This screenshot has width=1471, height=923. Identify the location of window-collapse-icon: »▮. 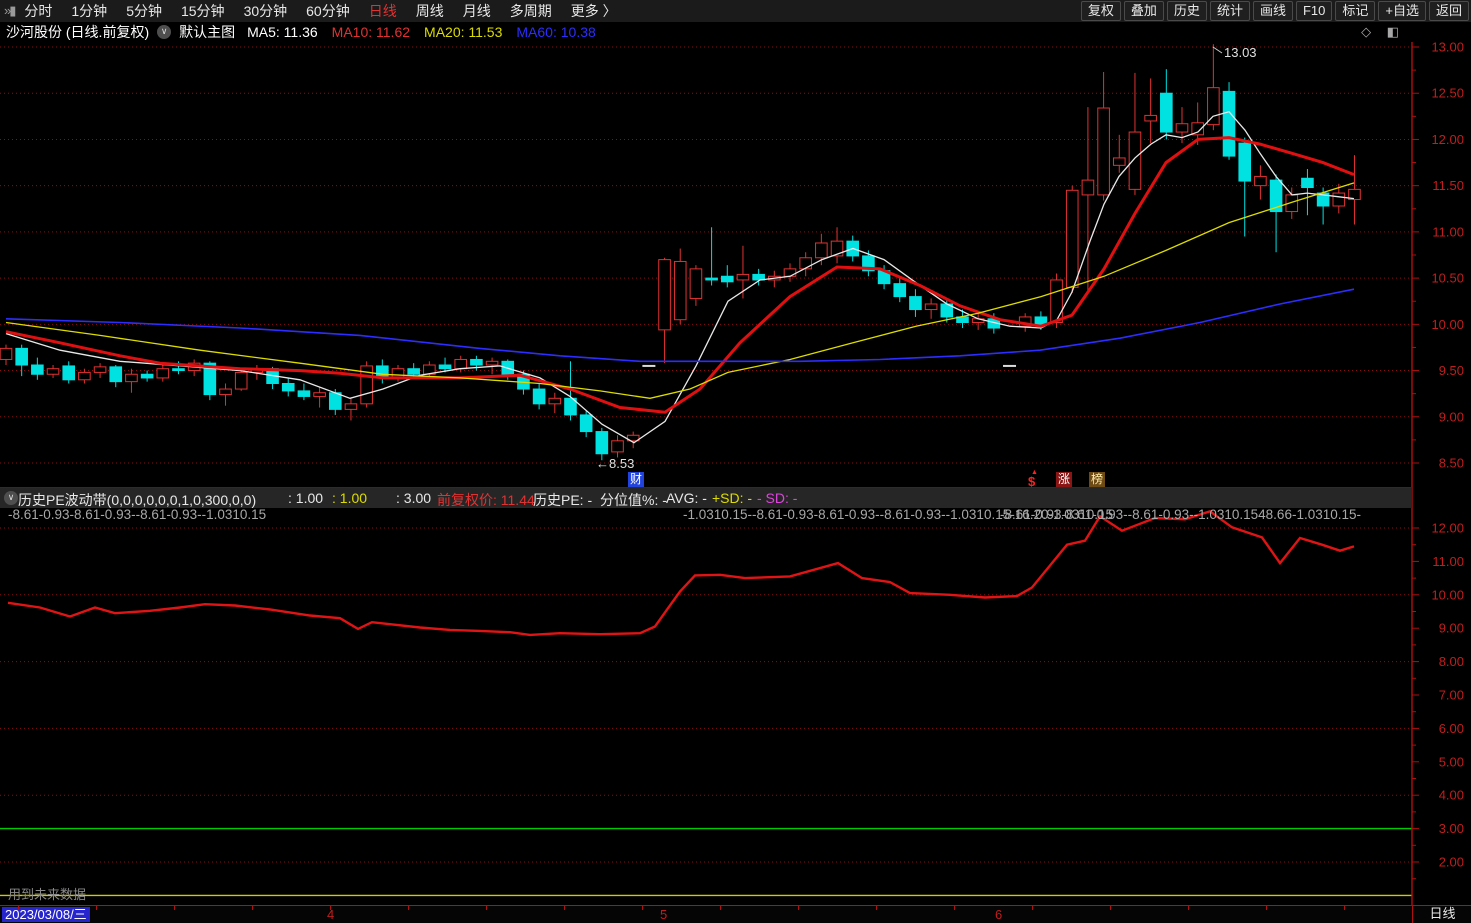
(10, 11).